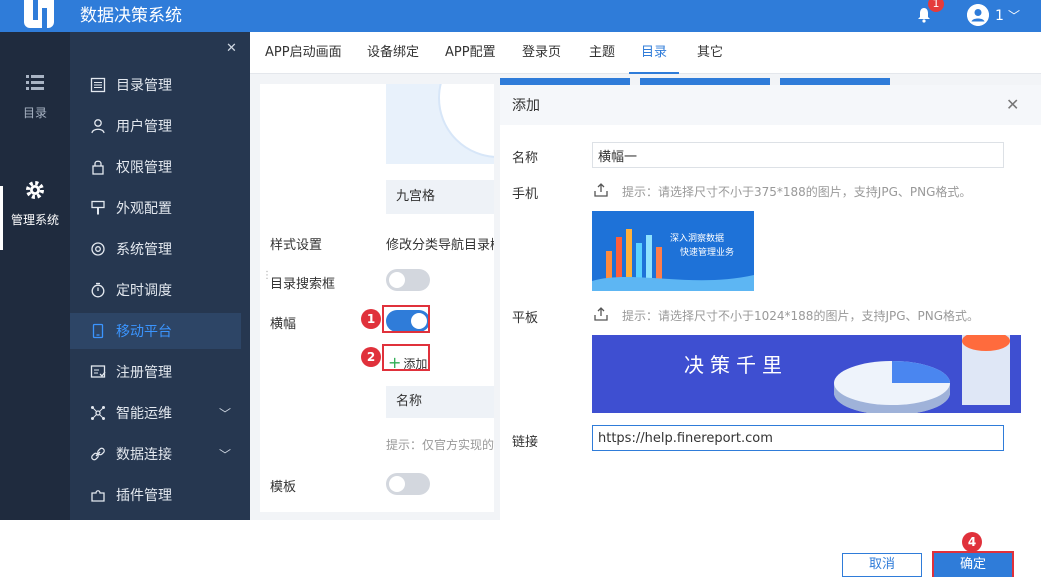 The width and height of the screenshot is (1041, 583). Describe the element at coordinates (98, 371) in the screenshot. I see `register-icon` at that location.